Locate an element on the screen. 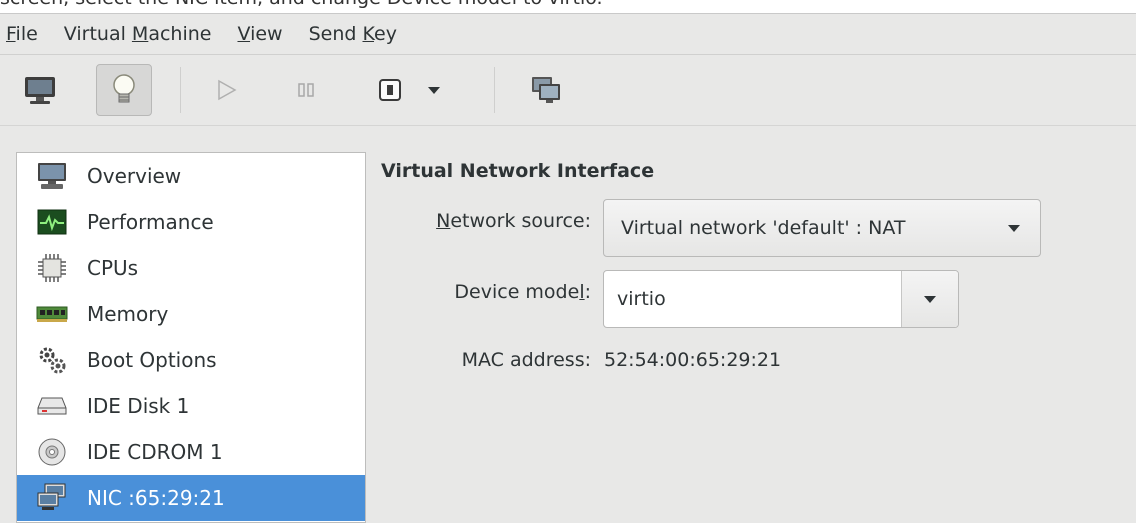 This screenshot has height=523, width=1136. sidebar-item-label: Overview is located at coordinates (134, 176).